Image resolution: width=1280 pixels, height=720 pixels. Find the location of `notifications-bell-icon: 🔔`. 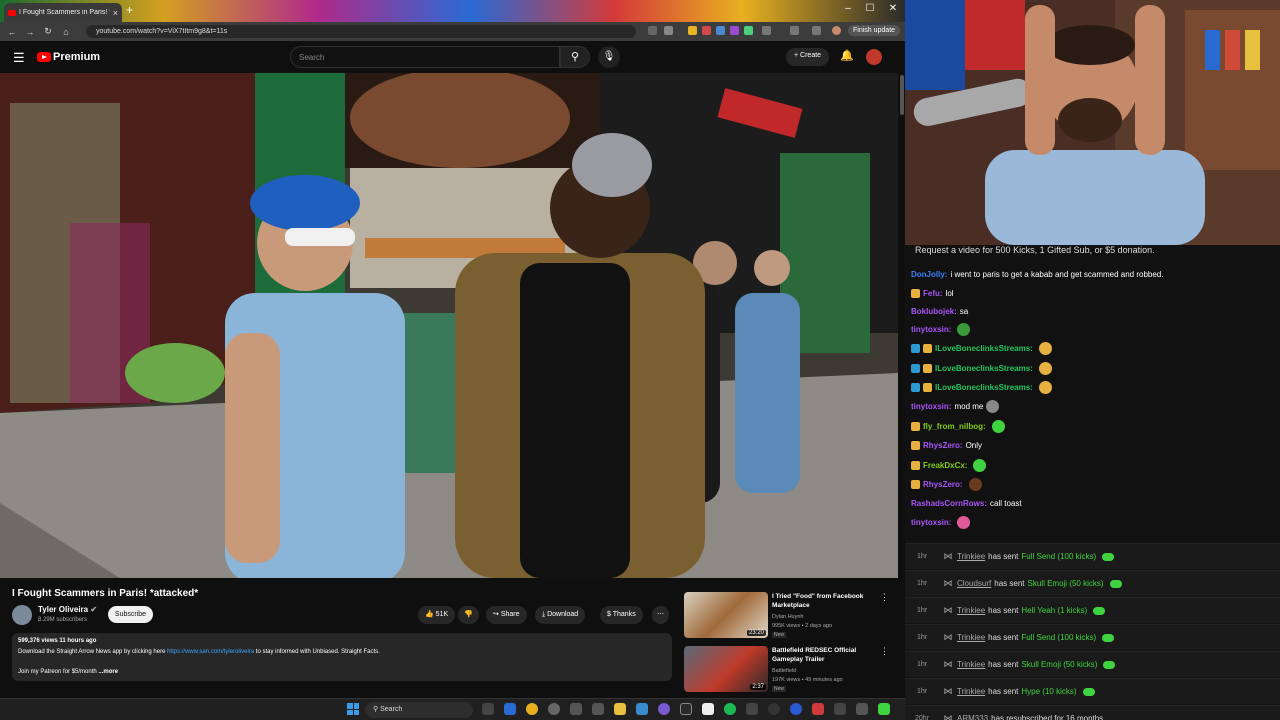

notifications-bell-icon: 🔔 is located at coordinates (847, 55).